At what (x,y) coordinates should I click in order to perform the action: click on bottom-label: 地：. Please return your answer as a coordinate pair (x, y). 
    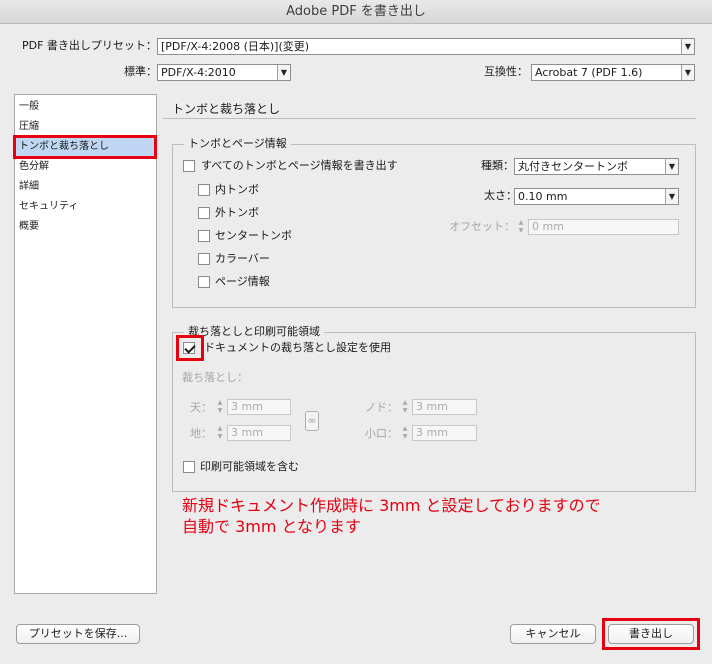
    Looking at the image, I should click on (201, 433).